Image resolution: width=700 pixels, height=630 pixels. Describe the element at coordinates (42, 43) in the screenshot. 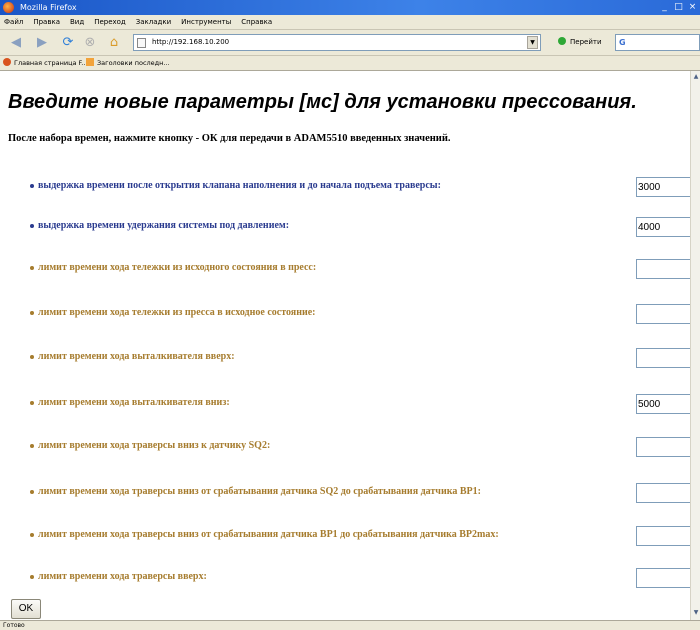

I see `forward-icon: ▶` at that location.